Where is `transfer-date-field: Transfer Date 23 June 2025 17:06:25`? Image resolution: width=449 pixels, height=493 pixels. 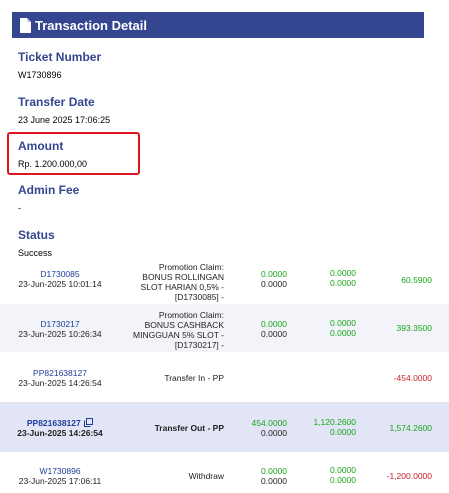
transfer-date-field: Transfer Date 23 June 2025 17:06:25 is located at coordinates (64, 110).